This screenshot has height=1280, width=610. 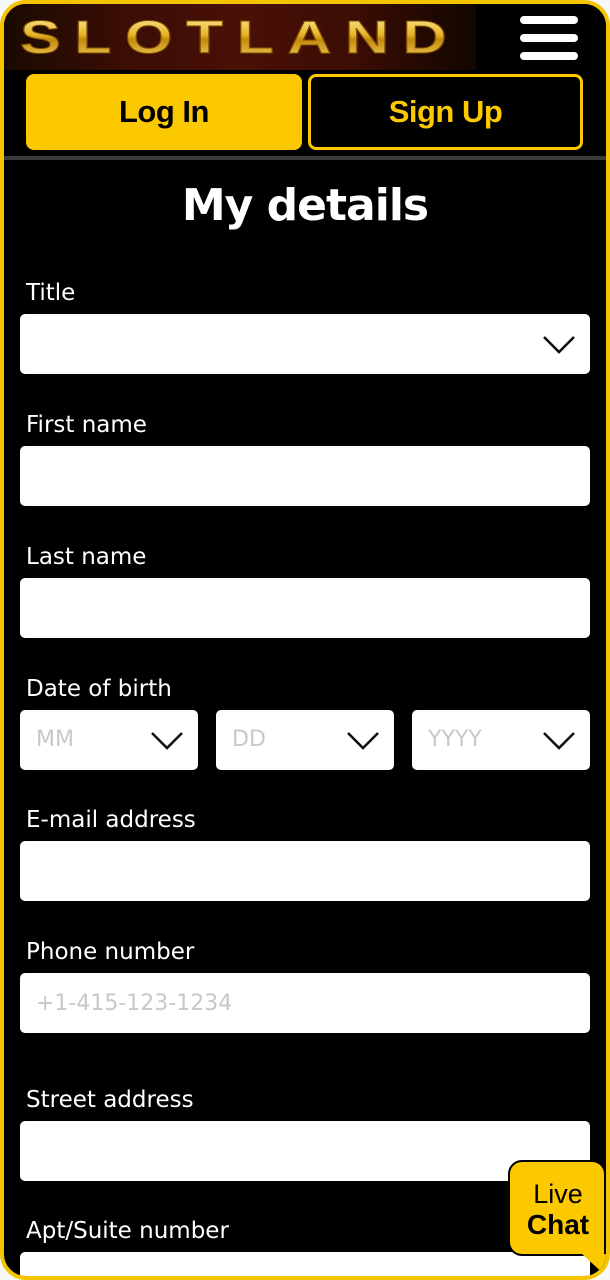 What do you see at coordinates (455, 739) in the screenshot?
I see `dob-year-placeholder: YYYY` at bounding box center [455, 739].